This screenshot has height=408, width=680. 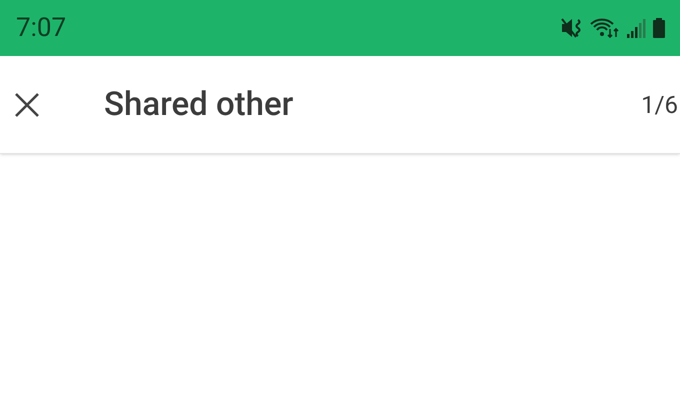 What do you see at coordinates (660, 105) in the screenshot?
I see `page-counter: 1/6` at bounding box center [660, 105].